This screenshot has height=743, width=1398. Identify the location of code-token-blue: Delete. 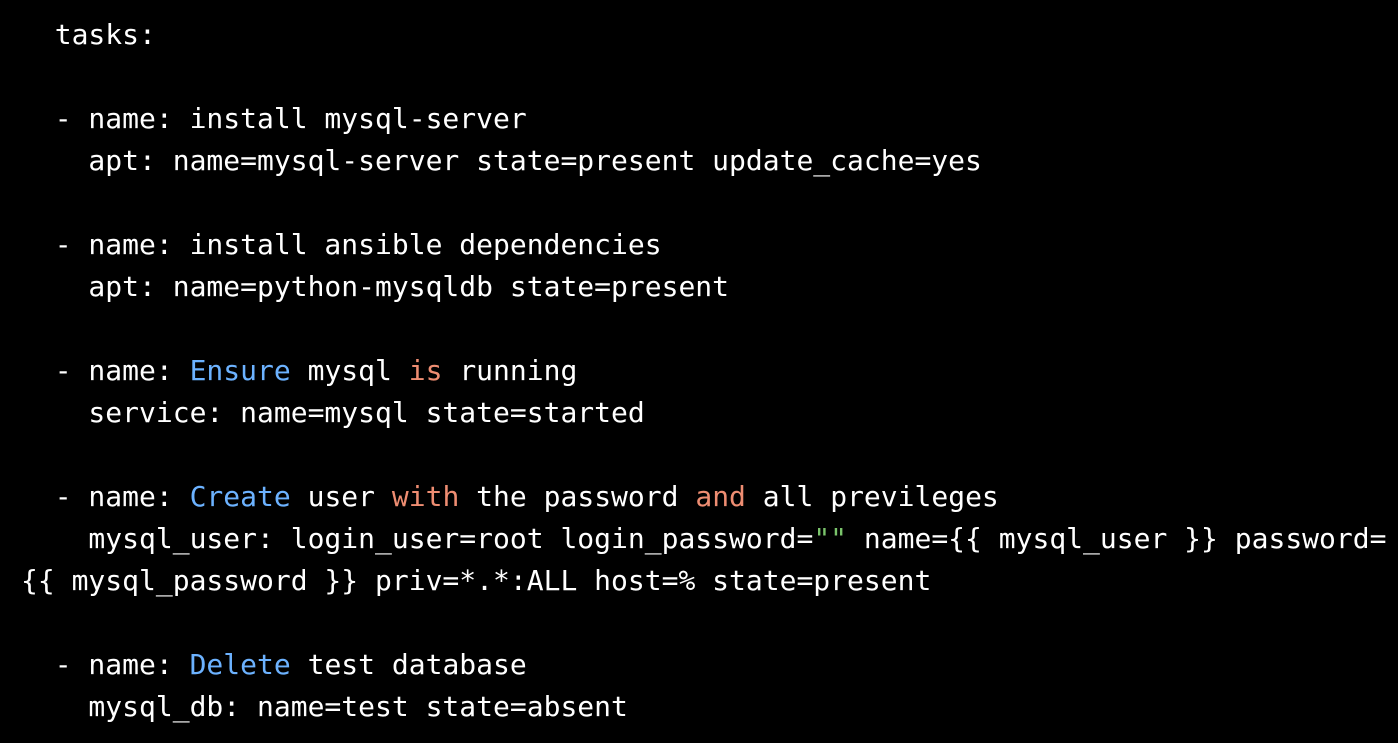
(240, 664).